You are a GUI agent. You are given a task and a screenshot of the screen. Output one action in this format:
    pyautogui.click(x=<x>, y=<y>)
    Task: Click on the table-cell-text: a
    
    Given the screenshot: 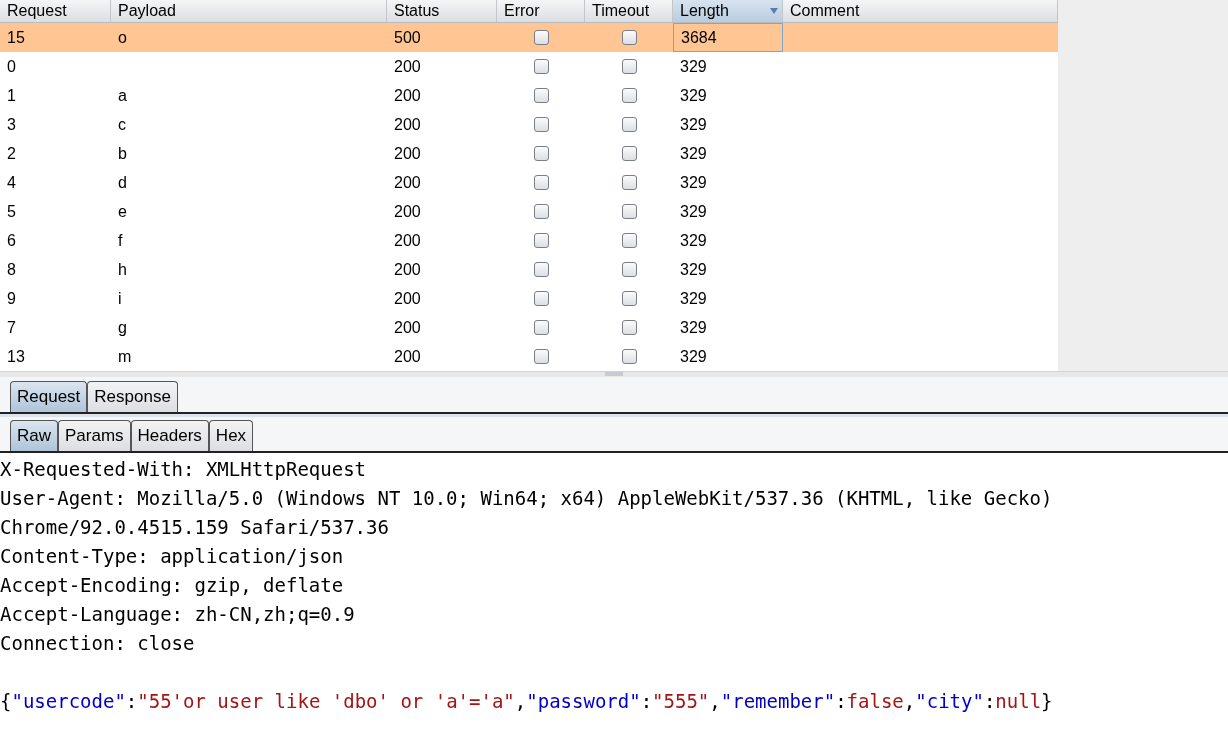 What is the action you would take?
    pyautogui.click(x=122, y=95)
    